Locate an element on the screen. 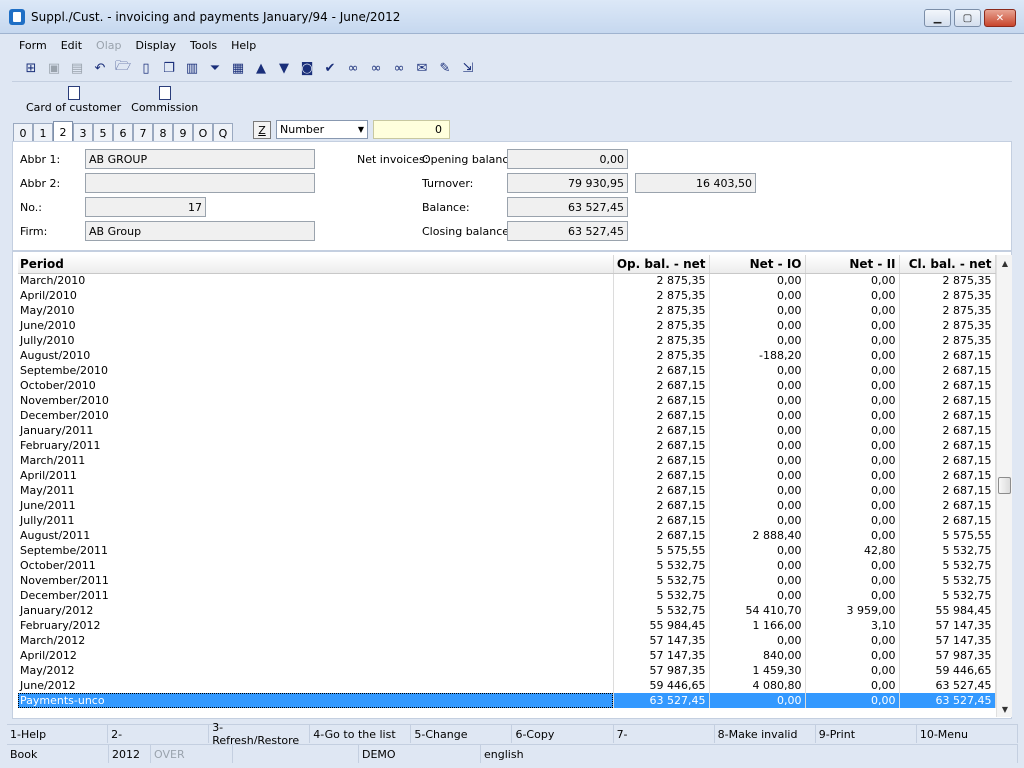  menu-help: Help is located at coordinates (243, 45).